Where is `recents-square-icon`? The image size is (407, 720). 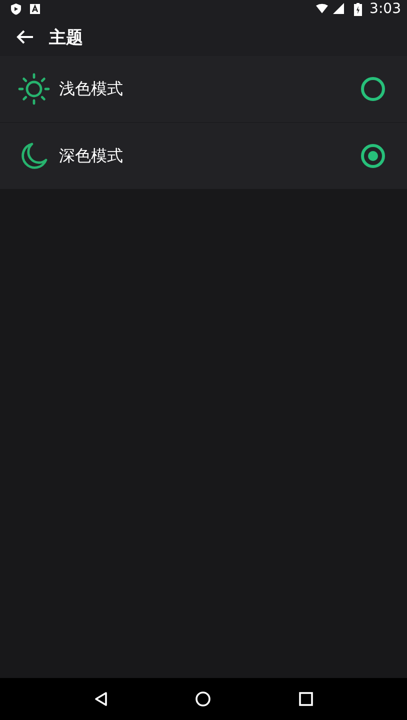
recents-square-icon is located at coordinates (306, 699).